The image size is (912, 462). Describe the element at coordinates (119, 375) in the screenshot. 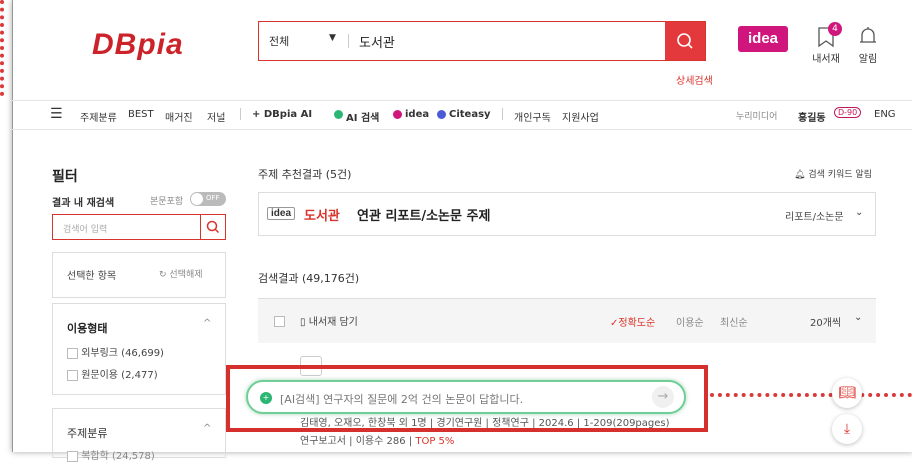

I see `usage-option-label: 원문이용 (2,477)` at that location.